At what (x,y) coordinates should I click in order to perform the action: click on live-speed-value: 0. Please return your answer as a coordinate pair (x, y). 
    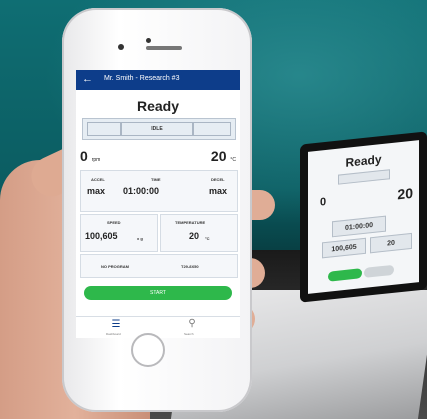
    Looking at the image, I should click on (84, 156).